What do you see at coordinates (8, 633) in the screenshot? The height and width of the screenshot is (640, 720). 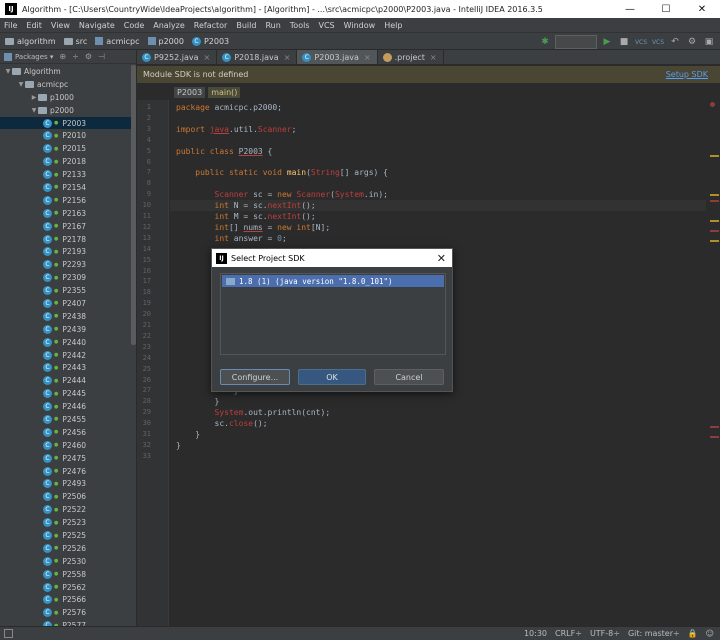 I see `tool-windows-toggle-icon` at bounding box center [8, 633].